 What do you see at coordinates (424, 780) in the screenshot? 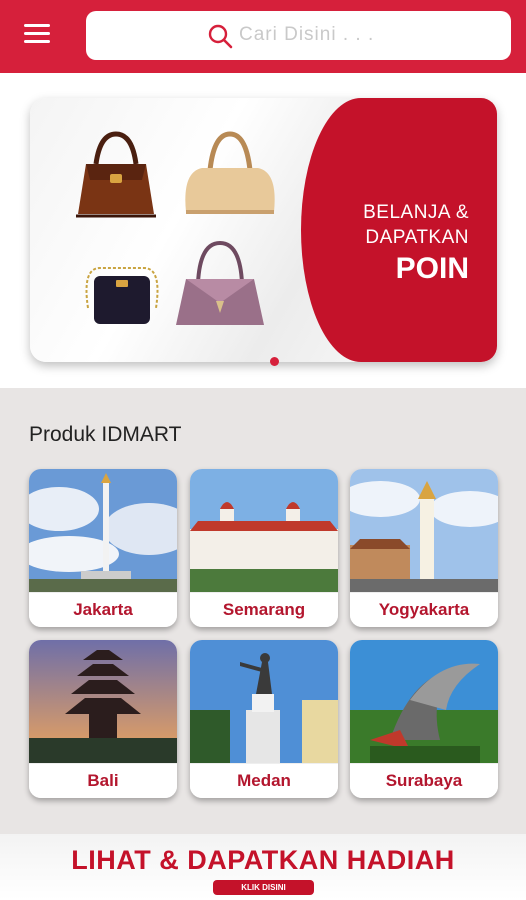
I see `city-label: Surabaya` at bounding box center [424, 780].